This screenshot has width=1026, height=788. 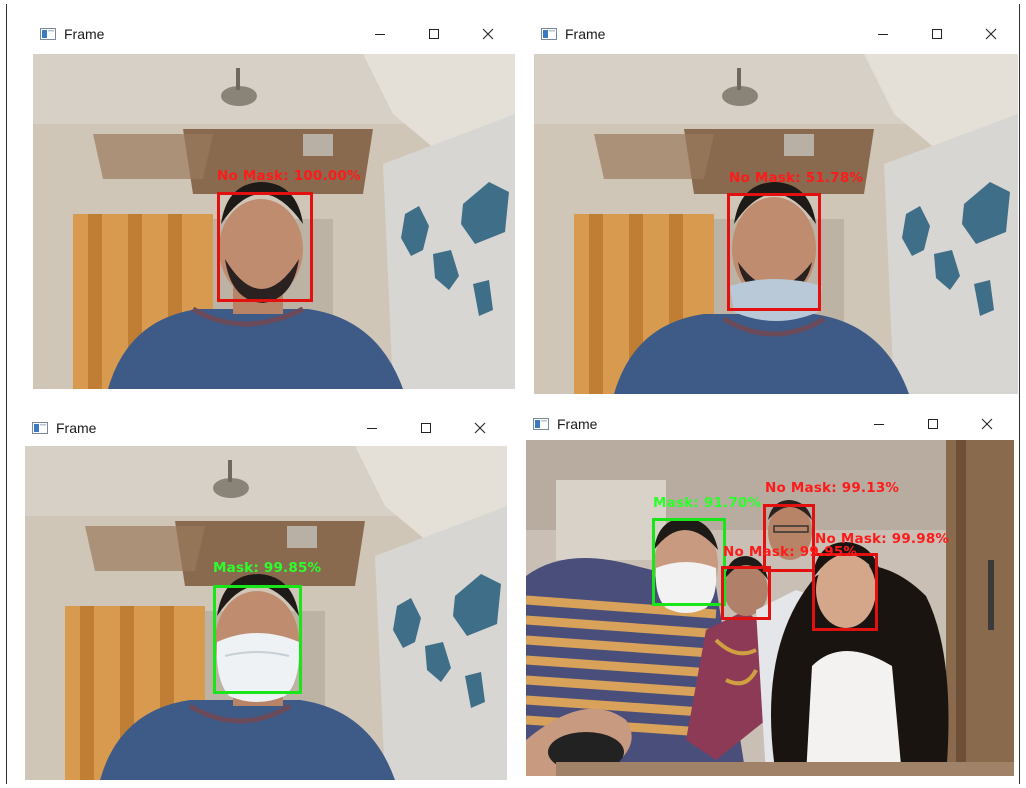 I want to click on detection-label: No Mask: 99.95%, so click(x=790, y=552).